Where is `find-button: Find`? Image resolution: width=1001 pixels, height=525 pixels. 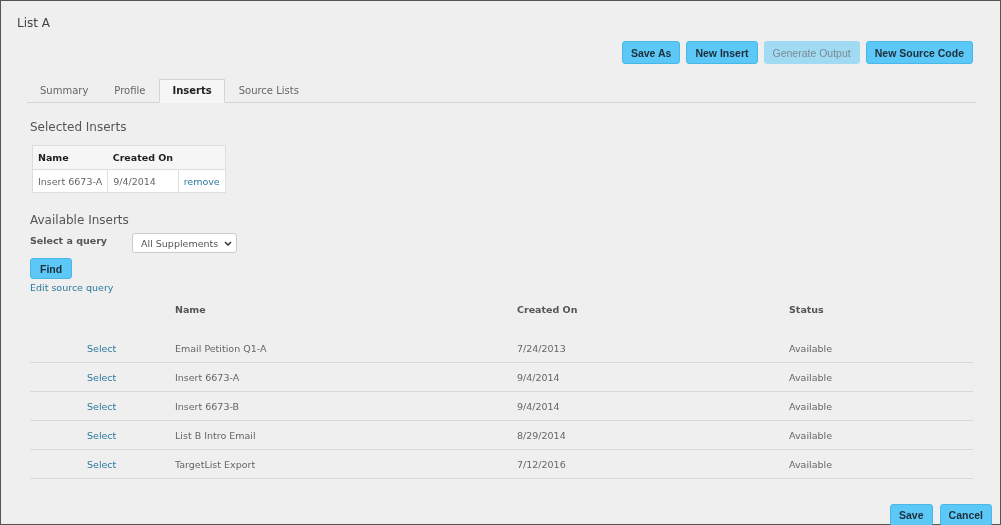 find-button: Find is located at coordinates (51, 268).